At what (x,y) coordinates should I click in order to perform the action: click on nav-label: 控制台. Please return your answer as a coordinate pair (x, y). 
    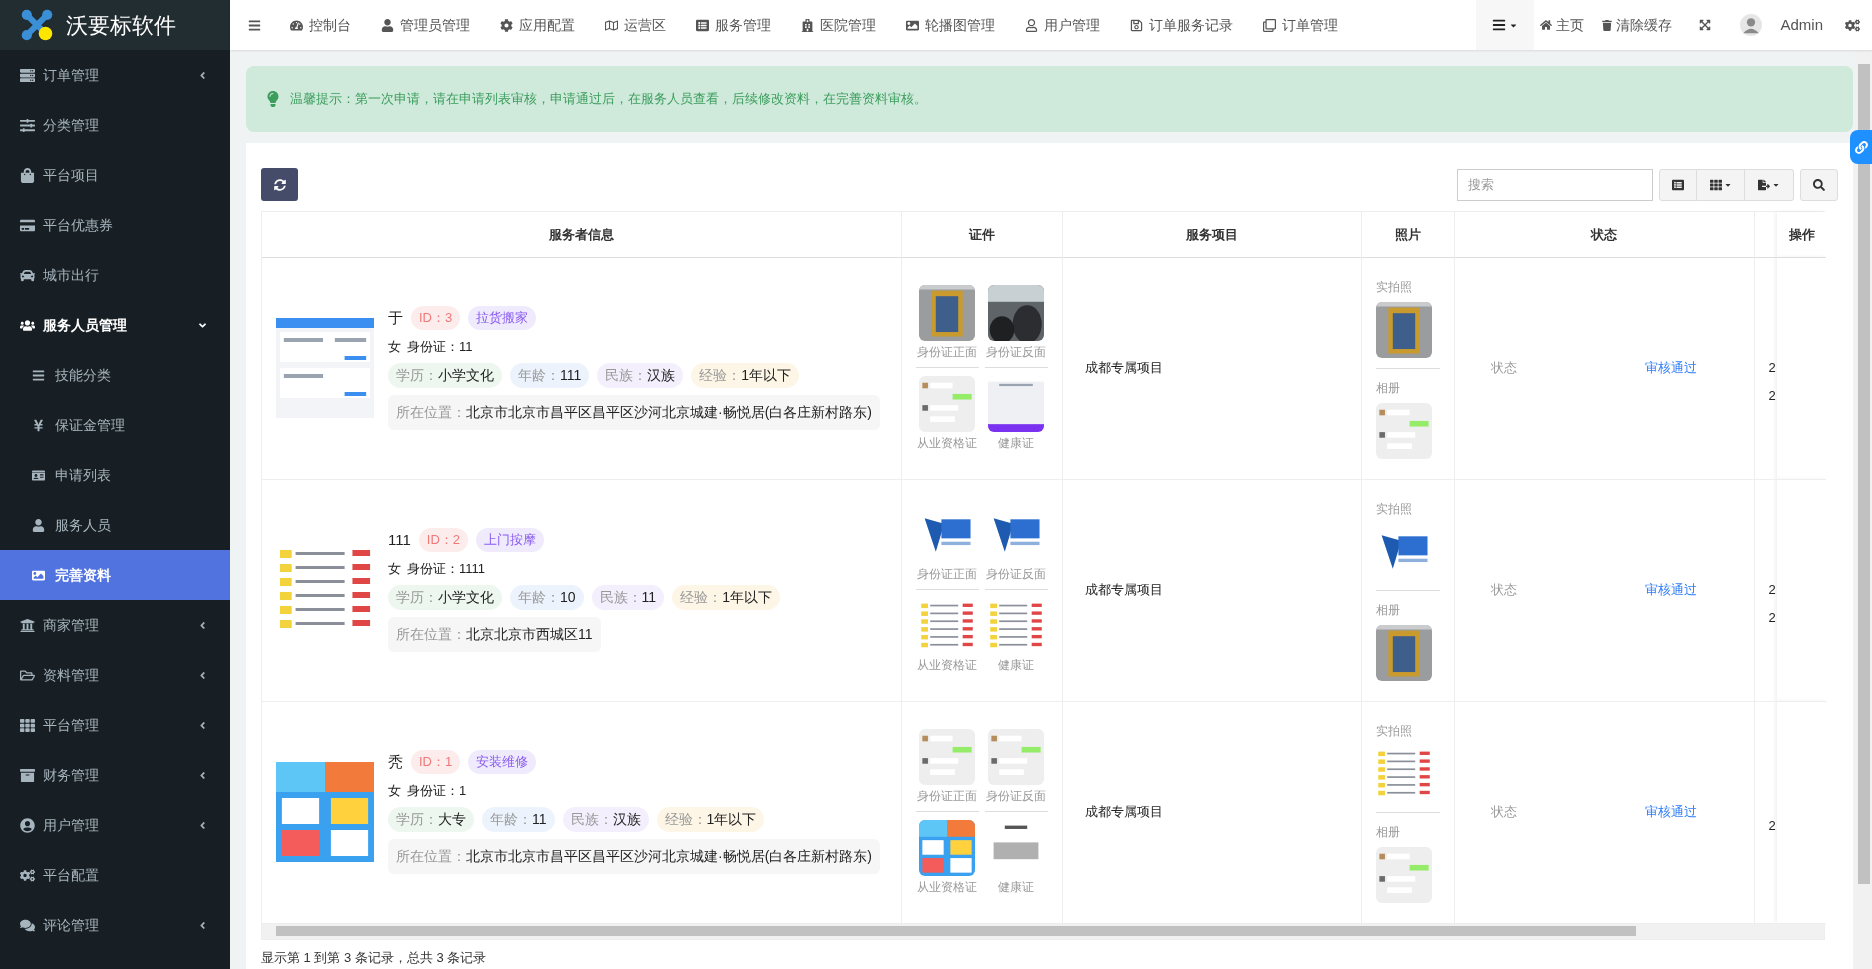
    Looking at the image, I should click on (330, 25).